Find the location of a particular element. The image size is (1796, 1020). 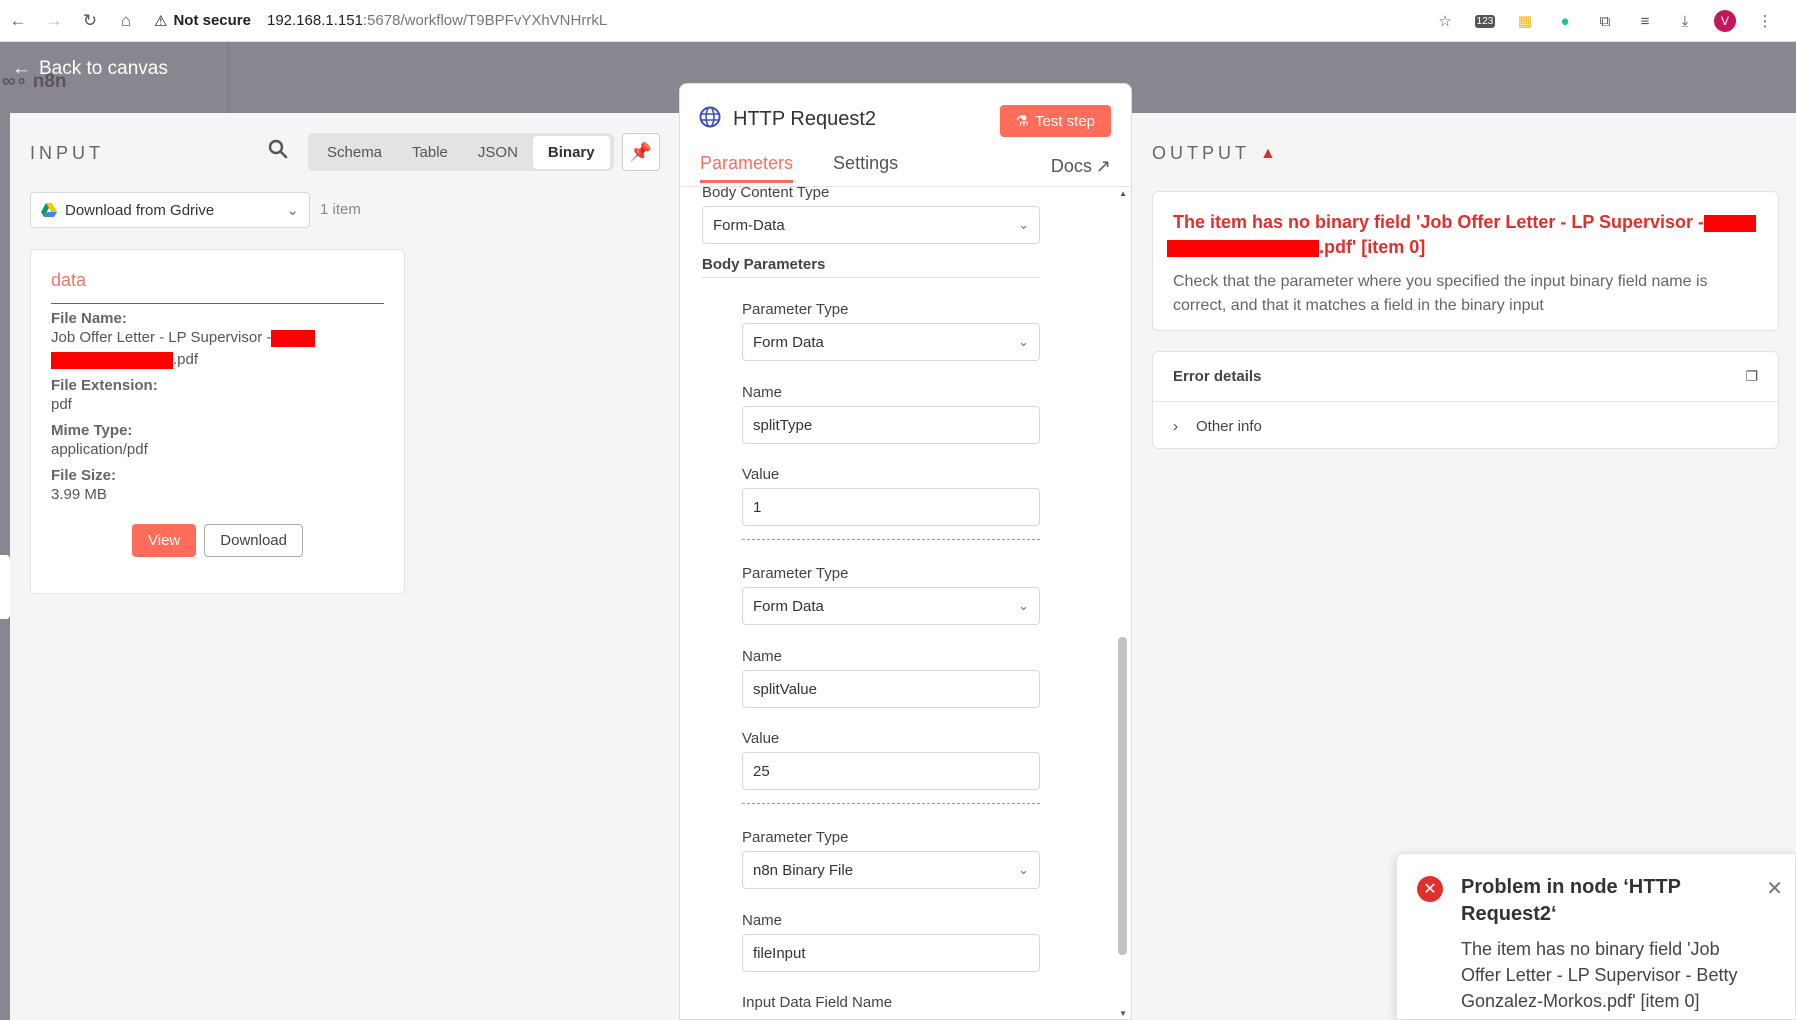

grammarly-icon: ● is located at coordinates (1565, 21).